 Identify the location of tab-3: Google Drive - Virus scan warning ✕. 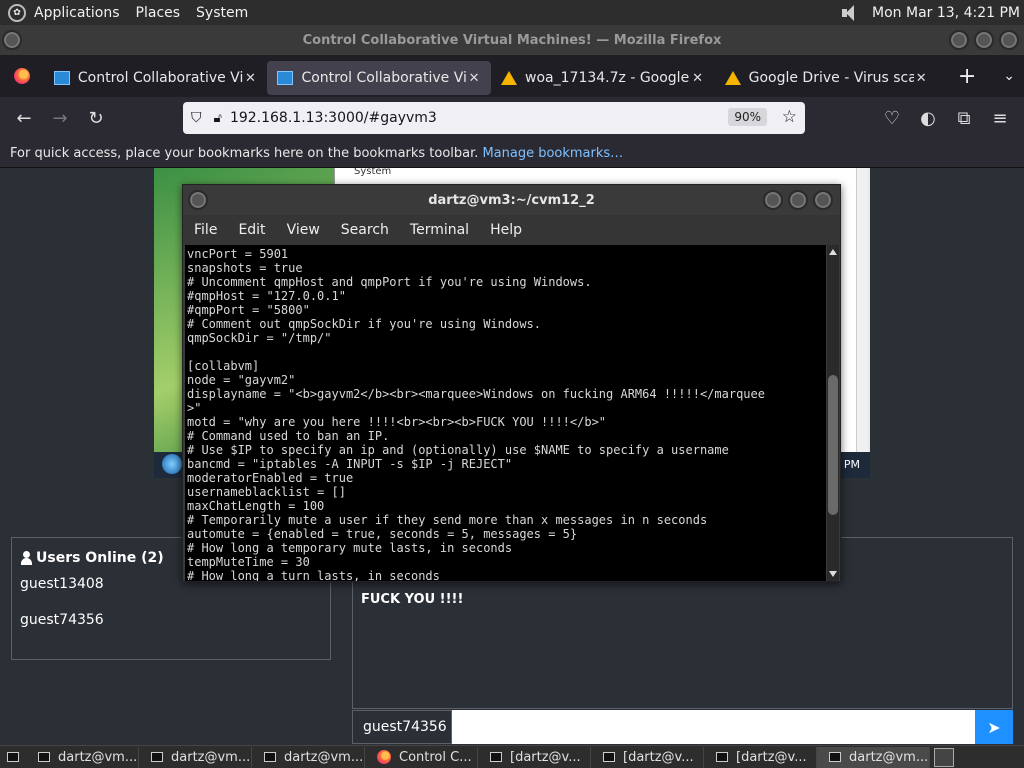
(827, 78).